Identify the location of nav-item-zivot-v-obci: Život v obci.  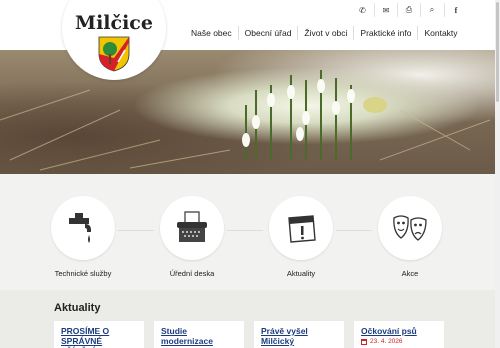
(325, 33).